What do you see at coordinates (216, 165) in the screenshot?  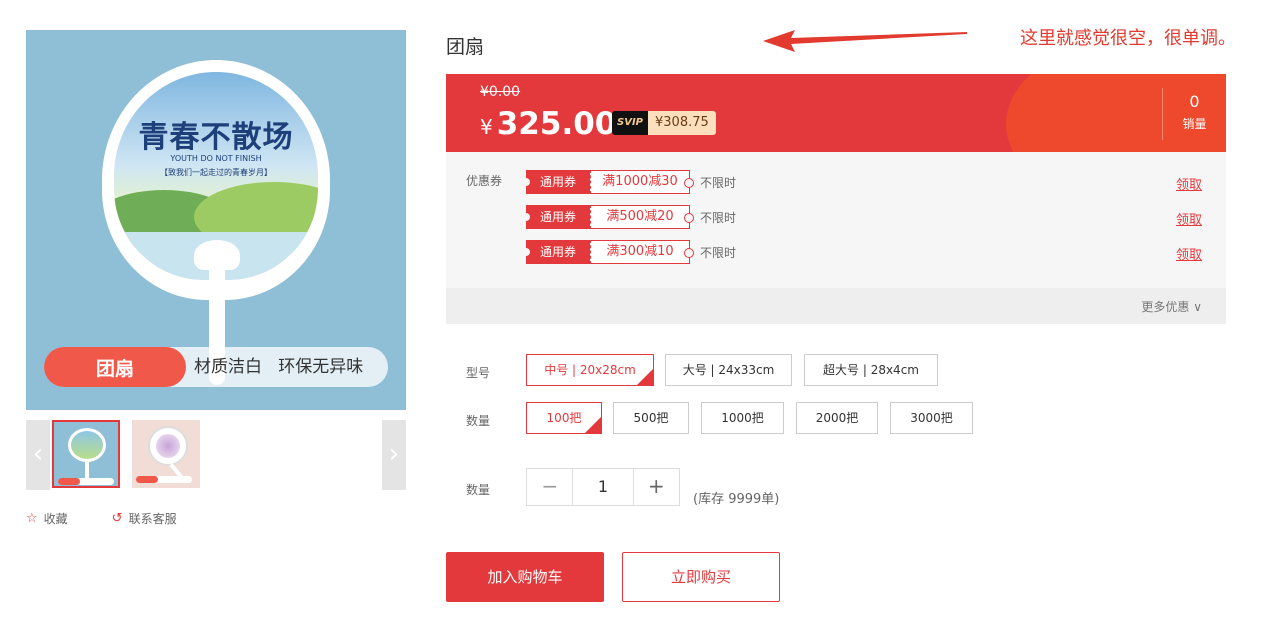 I see `fan-subtitle: YOUTH DO NOT FINISH 【致我们一起走过的青春岁月】` at bounding box center [216, 165].